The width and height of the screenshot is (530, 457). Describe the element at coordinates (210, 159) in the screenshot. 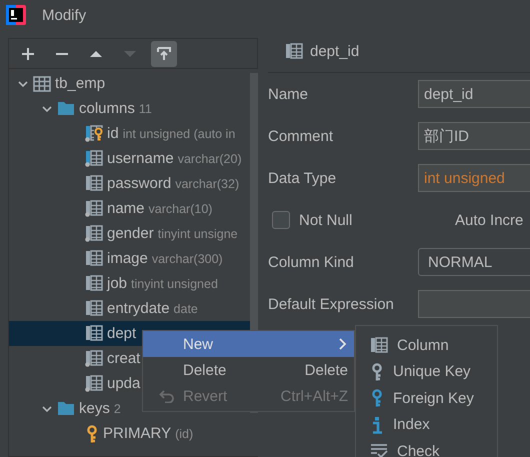

I see `column-type: varchar(20)` at that location.